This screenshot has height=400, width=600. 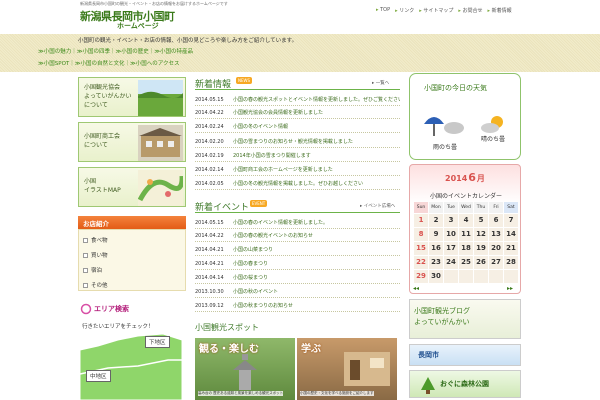 What do you see at coordinates (436, 234) in the screenshot?
I see `calendar-day: 9` at bounding box center [436, 234].